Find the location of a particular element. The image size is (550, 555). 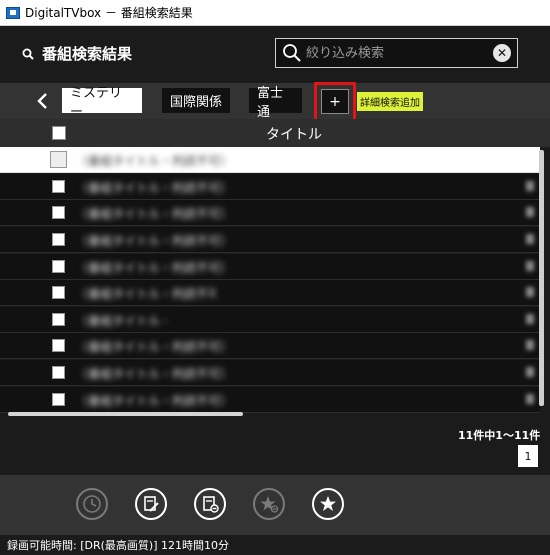

page-title: 番組検索結果 is located at coordinates (77, 53).